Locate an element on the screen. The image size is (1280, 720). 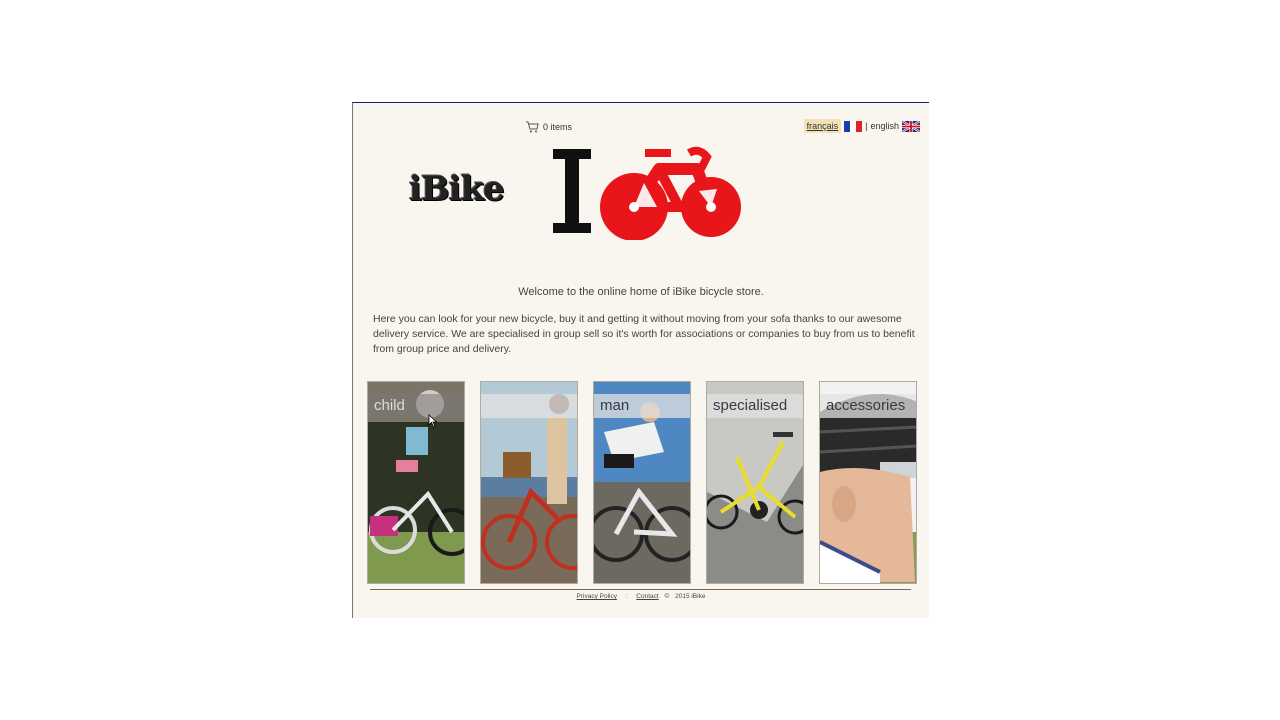
category-tile-accessories: accessories is located at coordinates (868, 482).